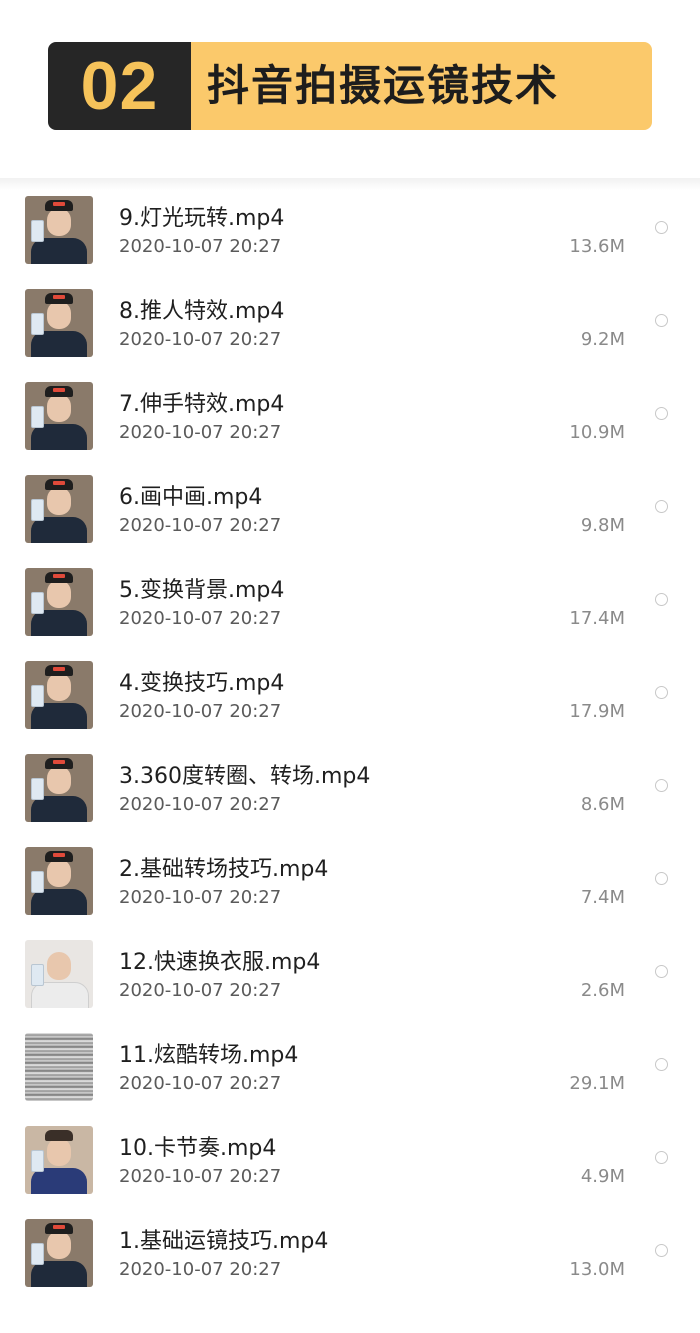 Image resolution: width=700 pixels, height=1333 pixels. I want to click on file-size: 13.6M, so click(597, 246).